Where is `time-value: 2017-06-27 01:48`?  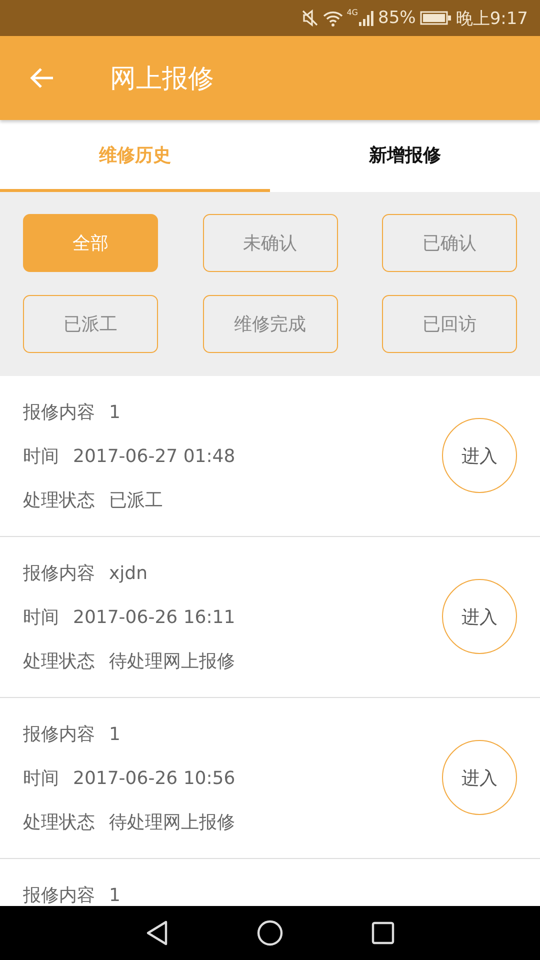 time-value: 2017-06-27 01:48 is located at coordinates (154, 457).